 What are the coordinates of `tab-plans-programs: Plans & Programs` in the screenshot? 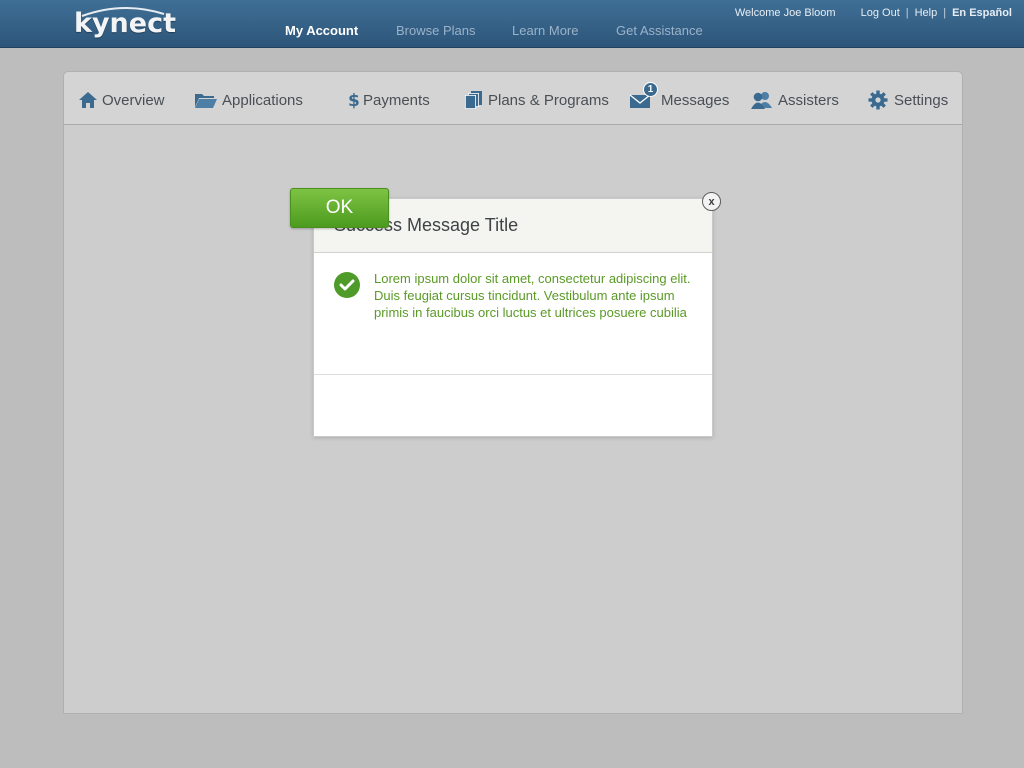 It's located at (536, 100).